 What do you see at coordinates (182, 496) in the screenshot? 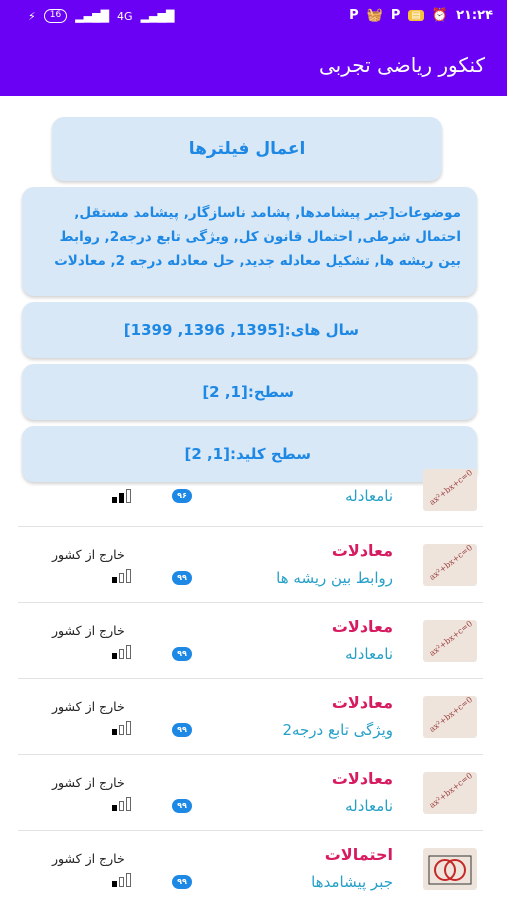
I see `year-badge: ۹۶` at bounding box center [182, 496].